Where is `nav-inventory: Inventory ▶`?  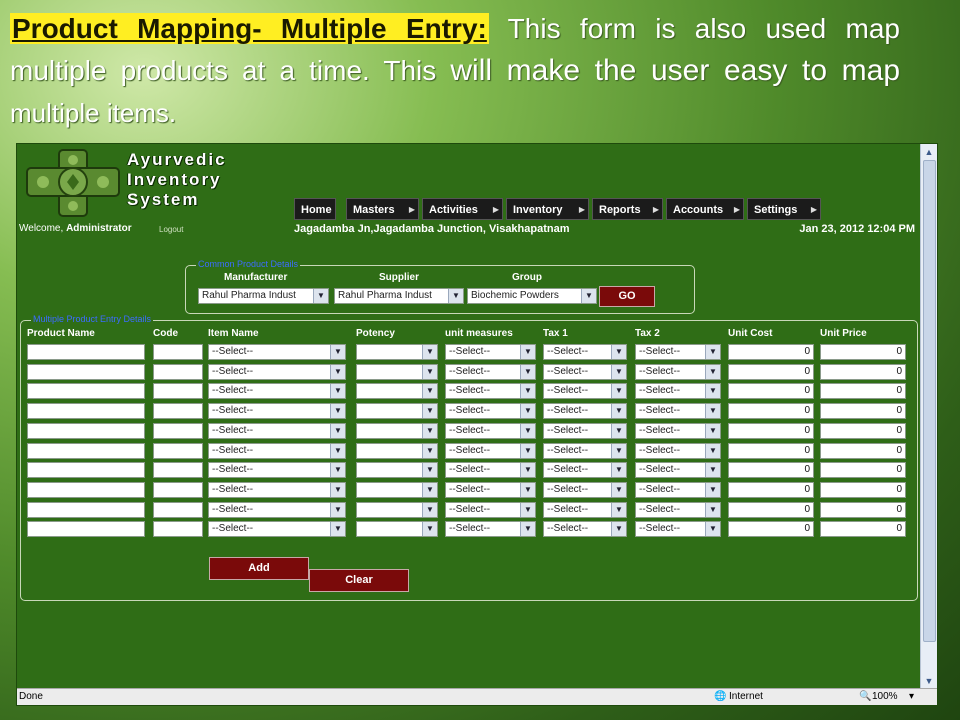
nav-inventory: Inventory ▶ is located at coordinates (547, 209).